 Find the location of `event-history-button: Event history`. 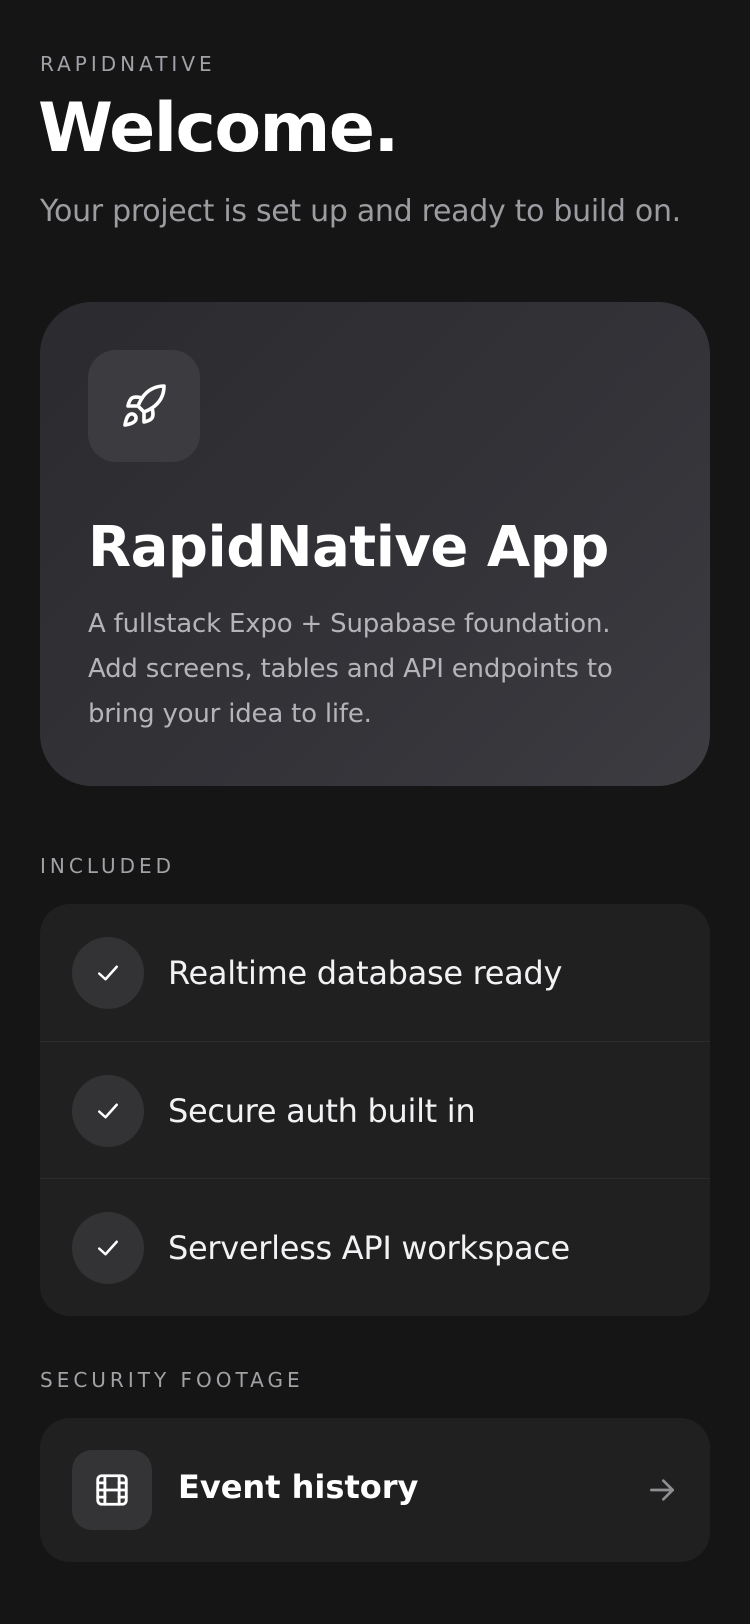

event-history-button: Event history is located at coordinates (375, 1490).